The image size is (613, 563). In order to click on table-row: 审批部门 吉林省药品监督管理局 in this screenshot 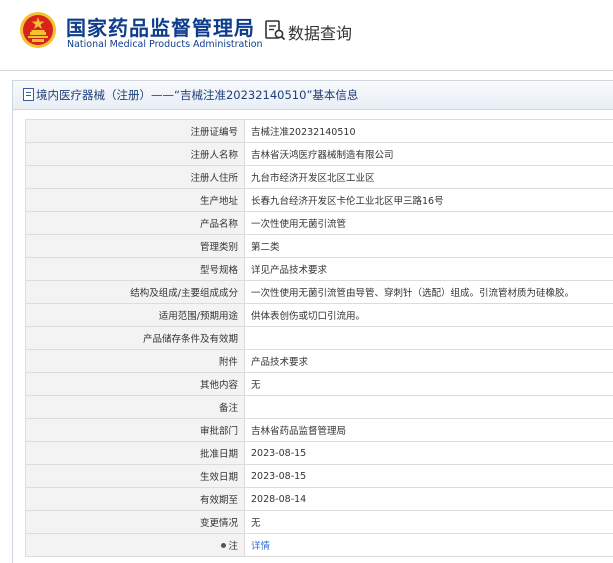, I will do `click(319, 430)`.